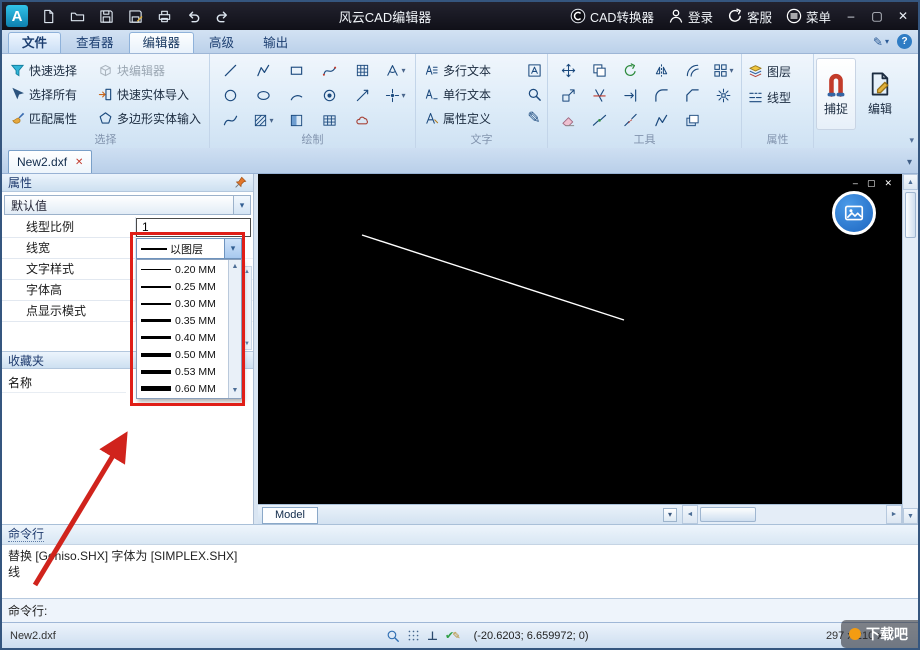 Image resolution: width=920 pixels, height=650 pixels. Describe the element at coordinates (692, 95) in the screenshot. I see `chamfer-tool-icon` at that location.